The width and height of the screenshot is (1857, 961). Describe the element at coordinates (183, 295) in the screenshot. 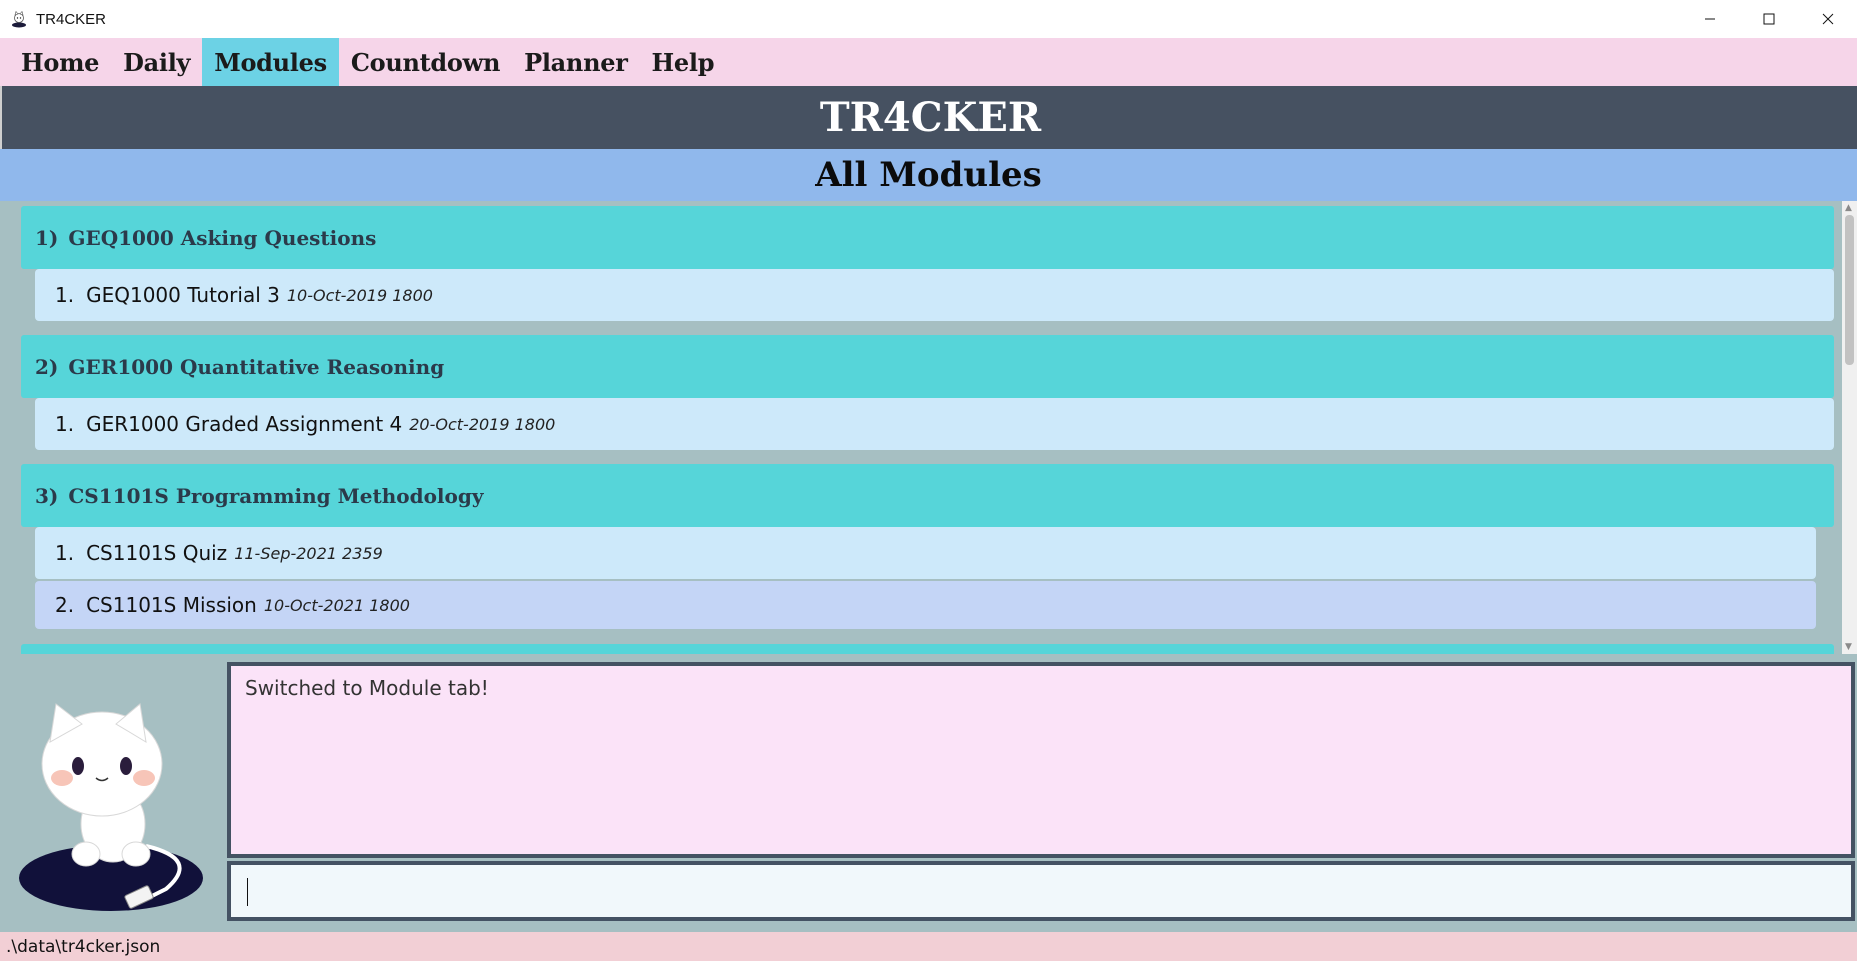

I see `task-name: GEQ1000 Tutorial 3` at that location.